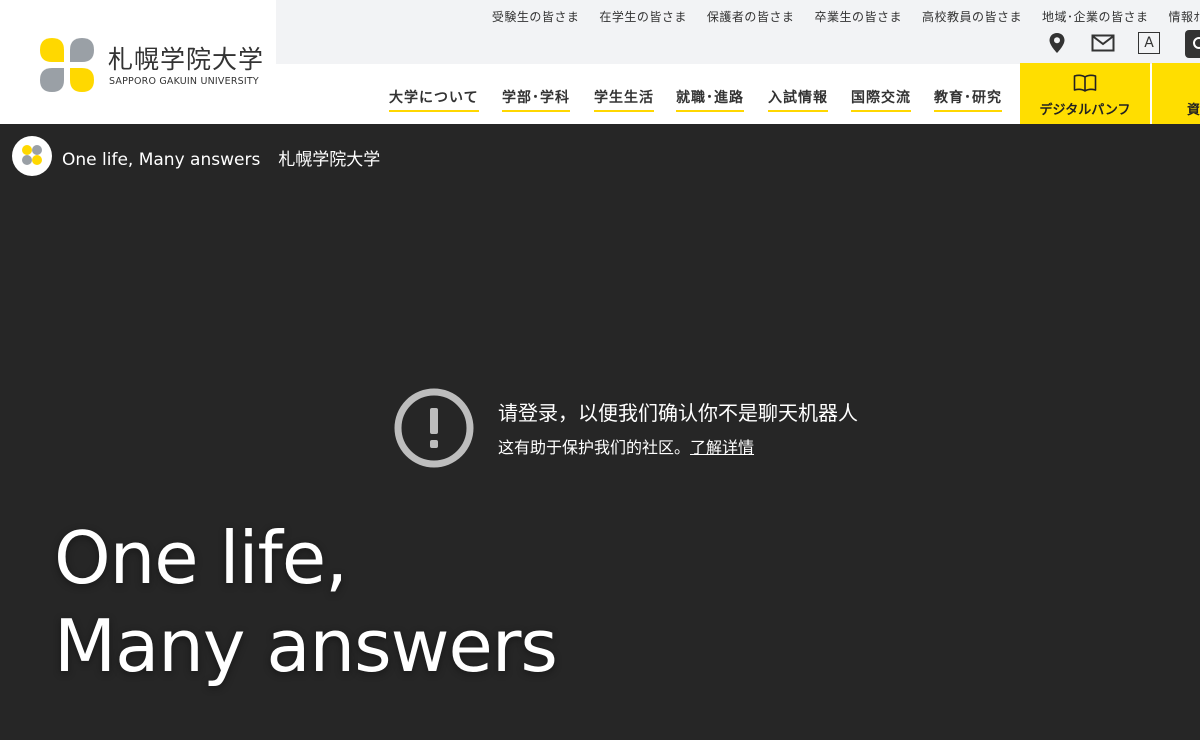 Image resolution: width=1200 pixels, height=740 pixels. Describe the element at coordinates (881, 99) in the screenshot. I see `nav-item-international: 国際交流` at that location.